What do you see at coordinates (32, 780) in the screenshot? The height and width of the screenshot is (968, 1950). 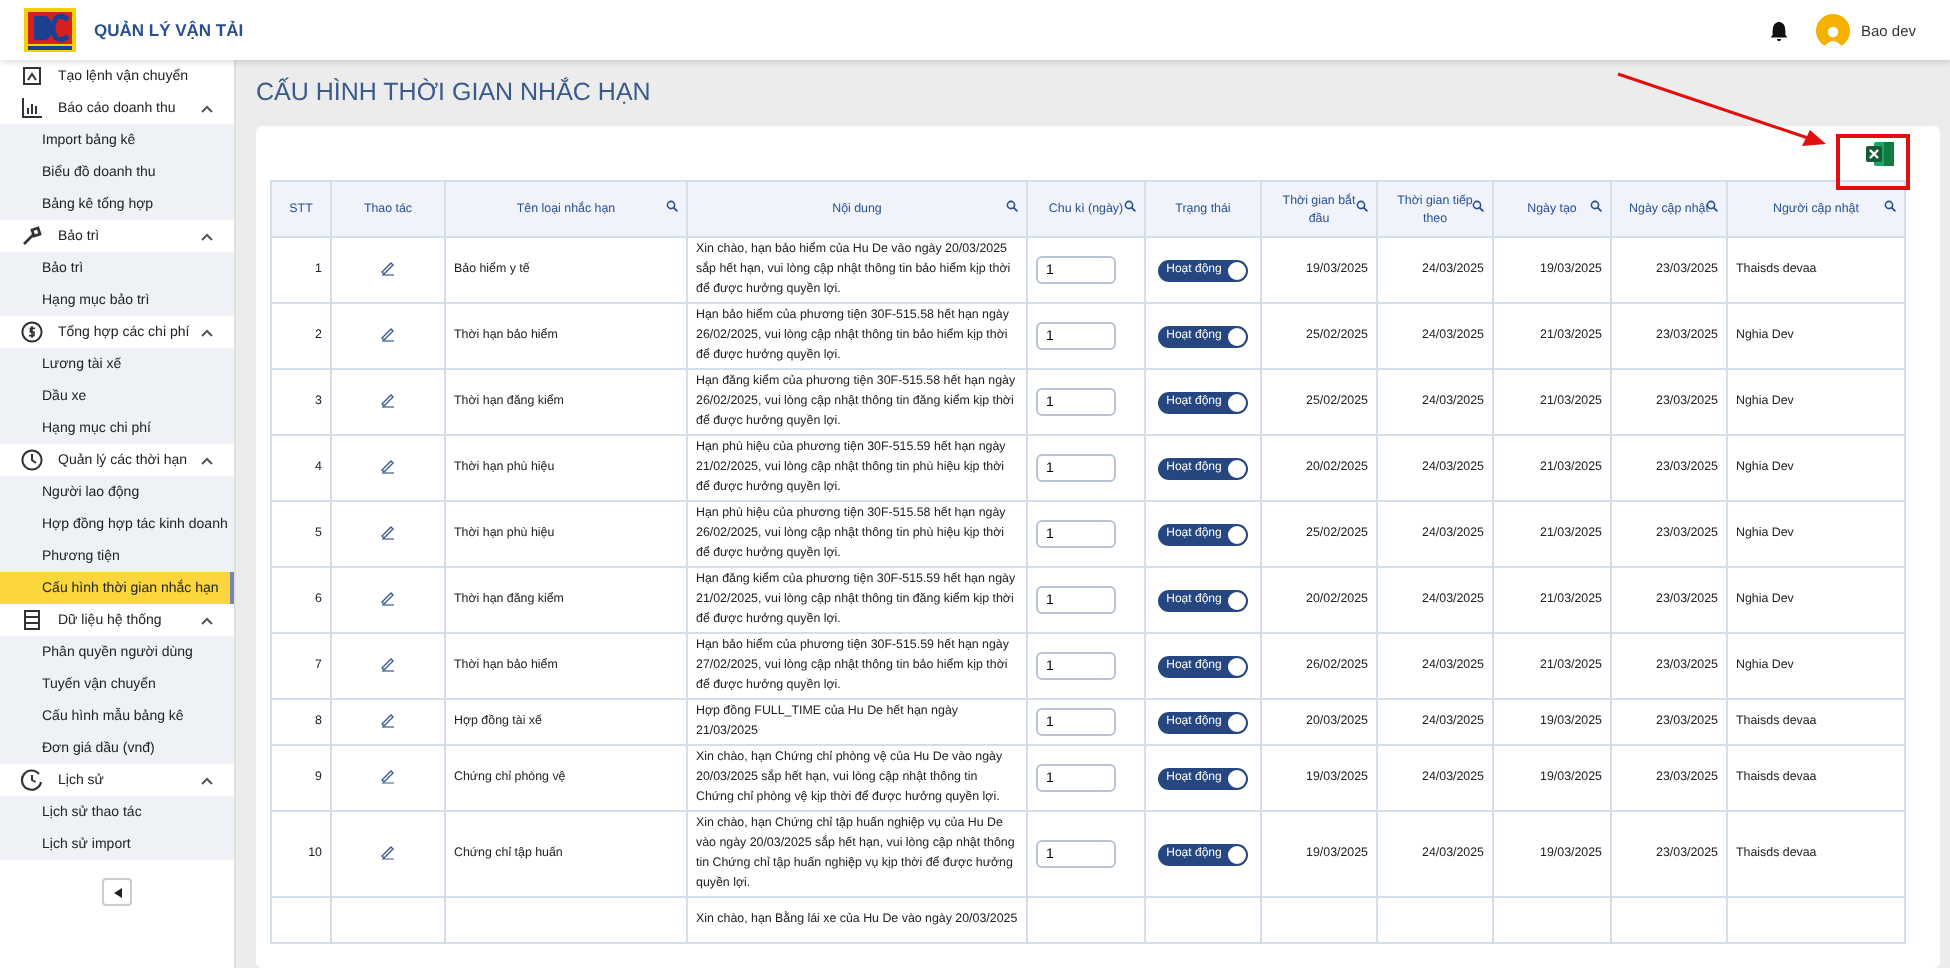 I see `history-icon` at bounding box center [32, 780].